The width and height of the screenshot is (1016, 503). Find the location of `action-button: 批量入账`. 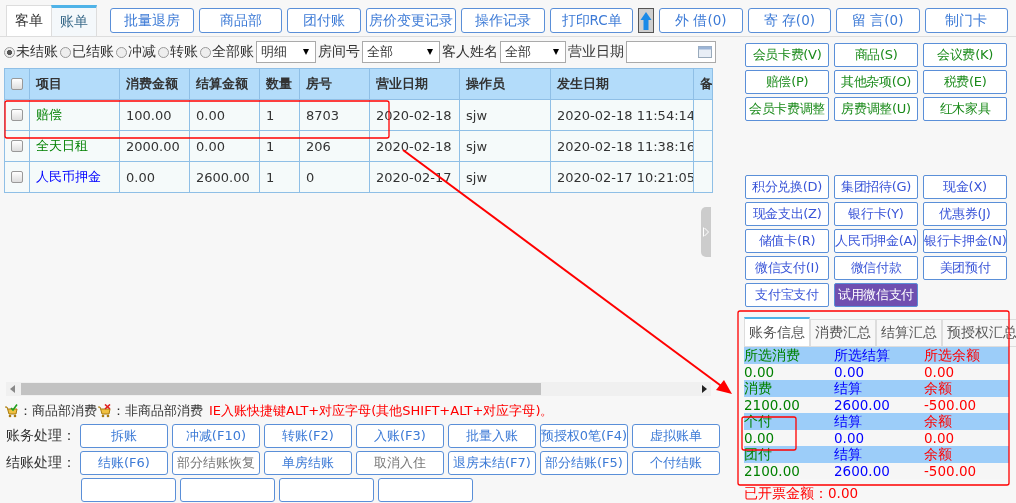

action-button: 批量入账 is located at coordinates (491, 435).